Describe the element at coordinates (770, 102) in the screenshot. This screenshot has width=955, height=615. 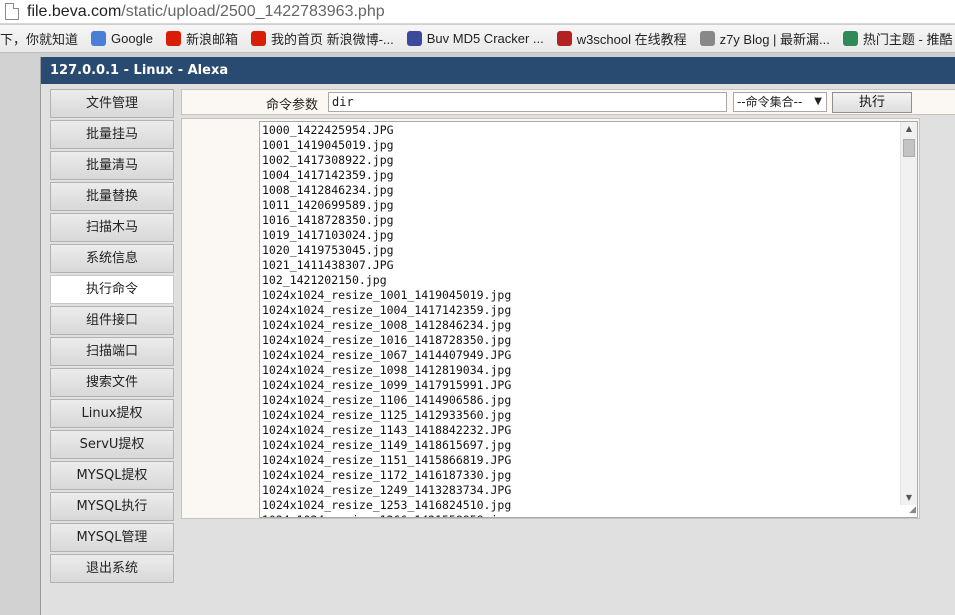
I see `command-preset-value: --命令集合--` at that location.